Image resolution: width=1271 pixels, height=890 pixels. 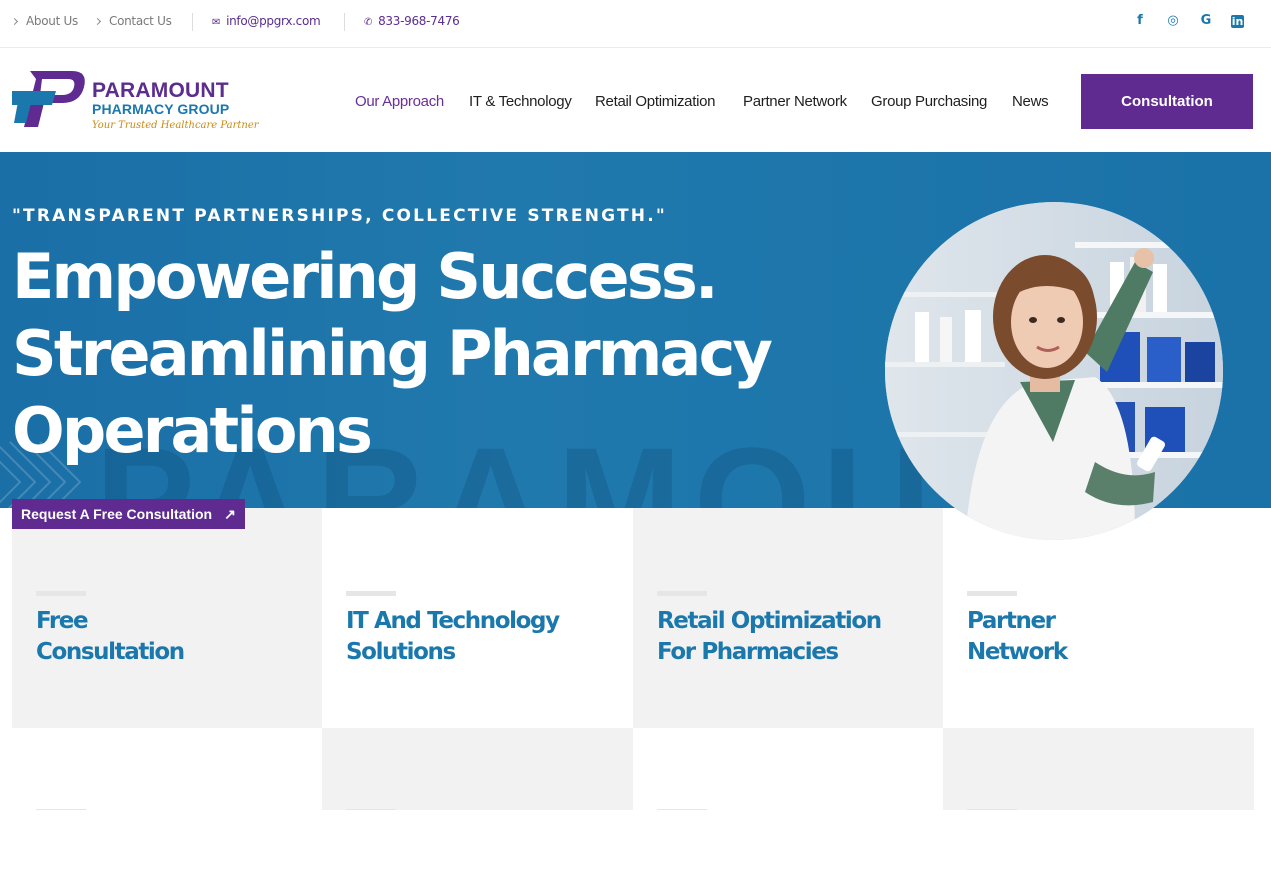 I want to click on consultation-button: Consultation, so click(x=1167, y=101).